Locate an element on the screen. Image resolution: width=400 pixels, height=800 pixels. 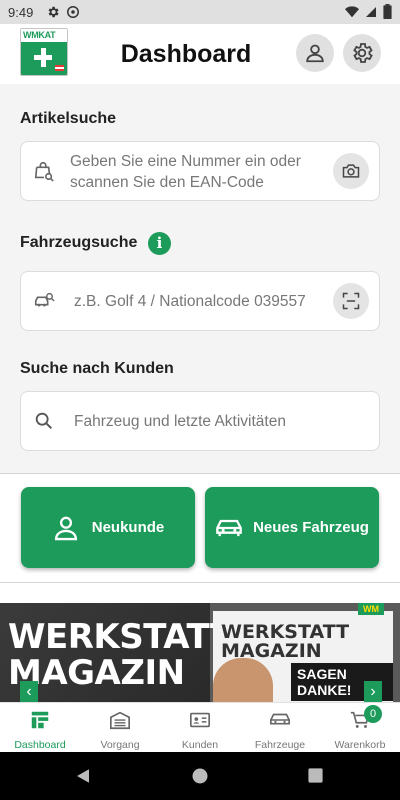
nav-fahrzeuge: Fahrzeuge is located at coordinates (280, 728).